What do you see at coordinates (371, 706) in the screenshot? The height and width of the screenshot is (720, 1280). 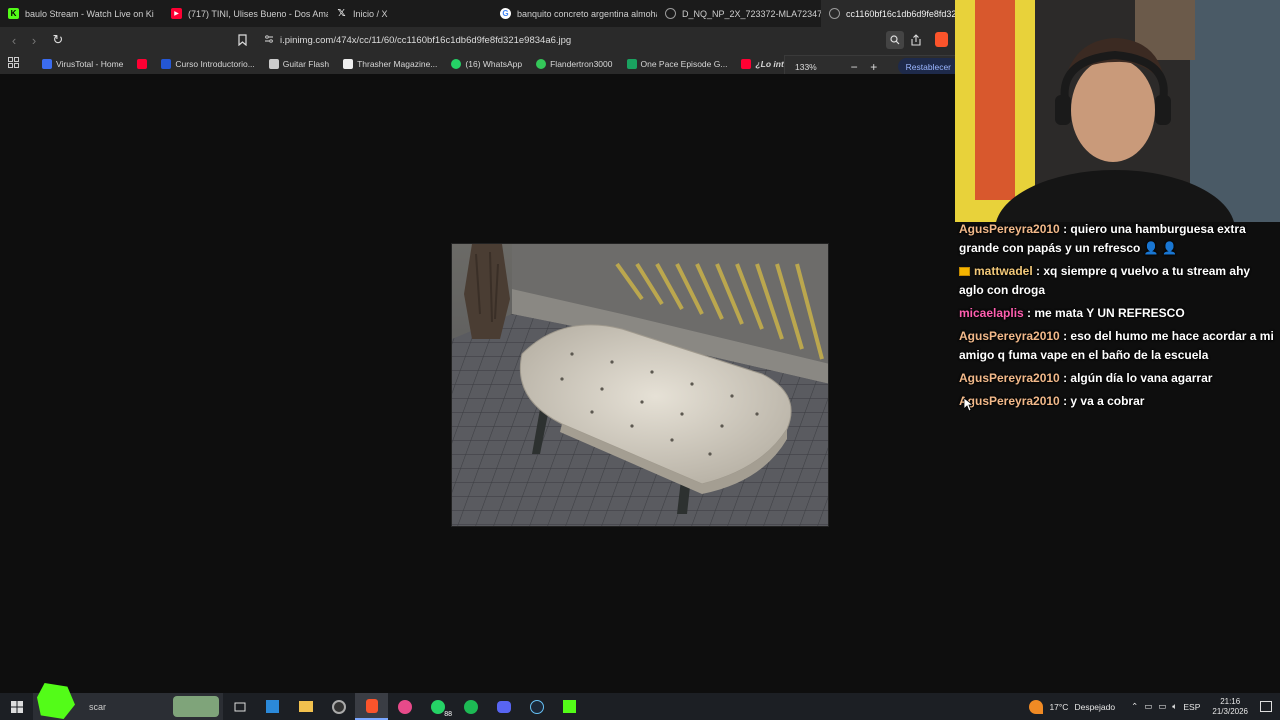 I see `brave-browser-icon` at bounding box center [371, 706].